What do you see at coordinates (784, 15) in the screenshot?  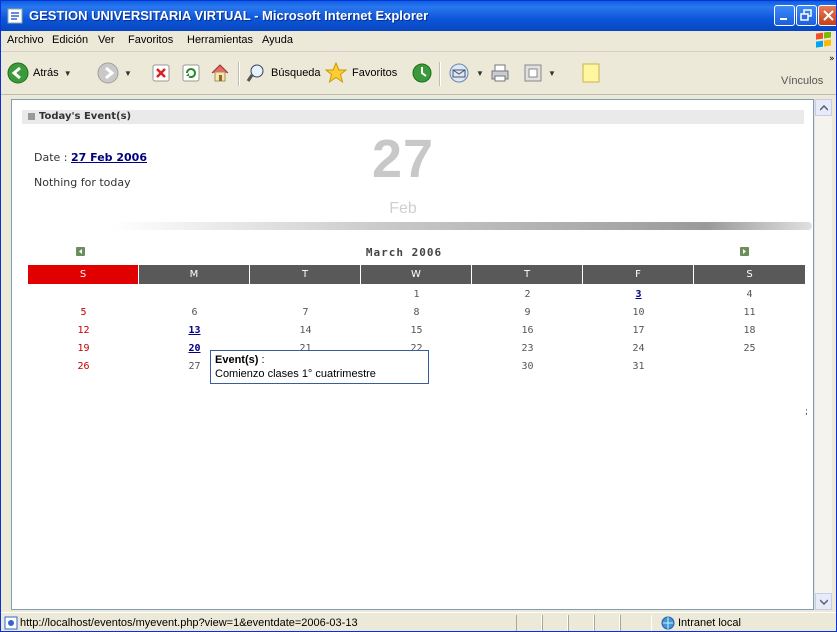 I see `minimize-button` at bounding box center [784, 15].